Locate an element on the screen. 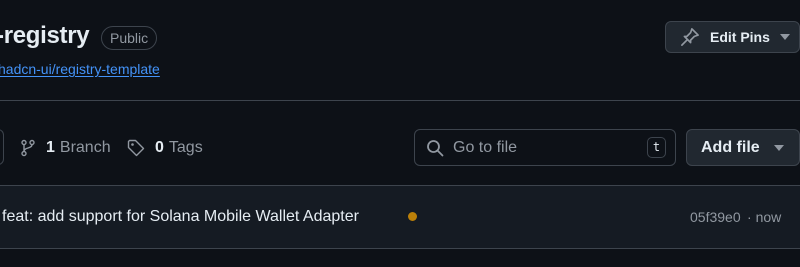 This screenshot has height=267, width=800. edit-pins-label: Edit Pins is located at coordinates (740, 37).